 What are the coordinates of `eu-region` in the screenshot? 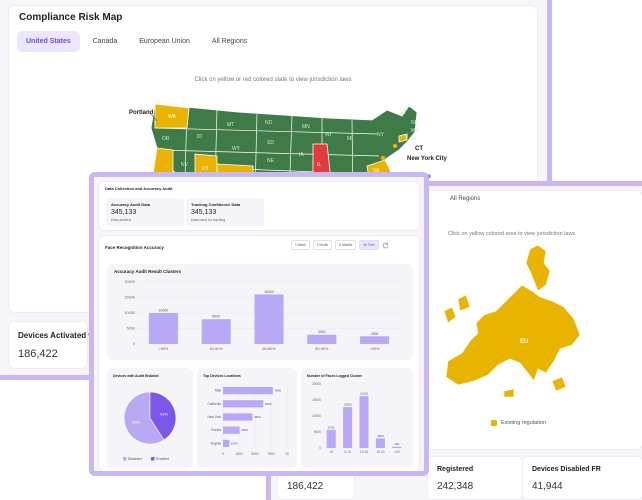 It's located at (512, 321).